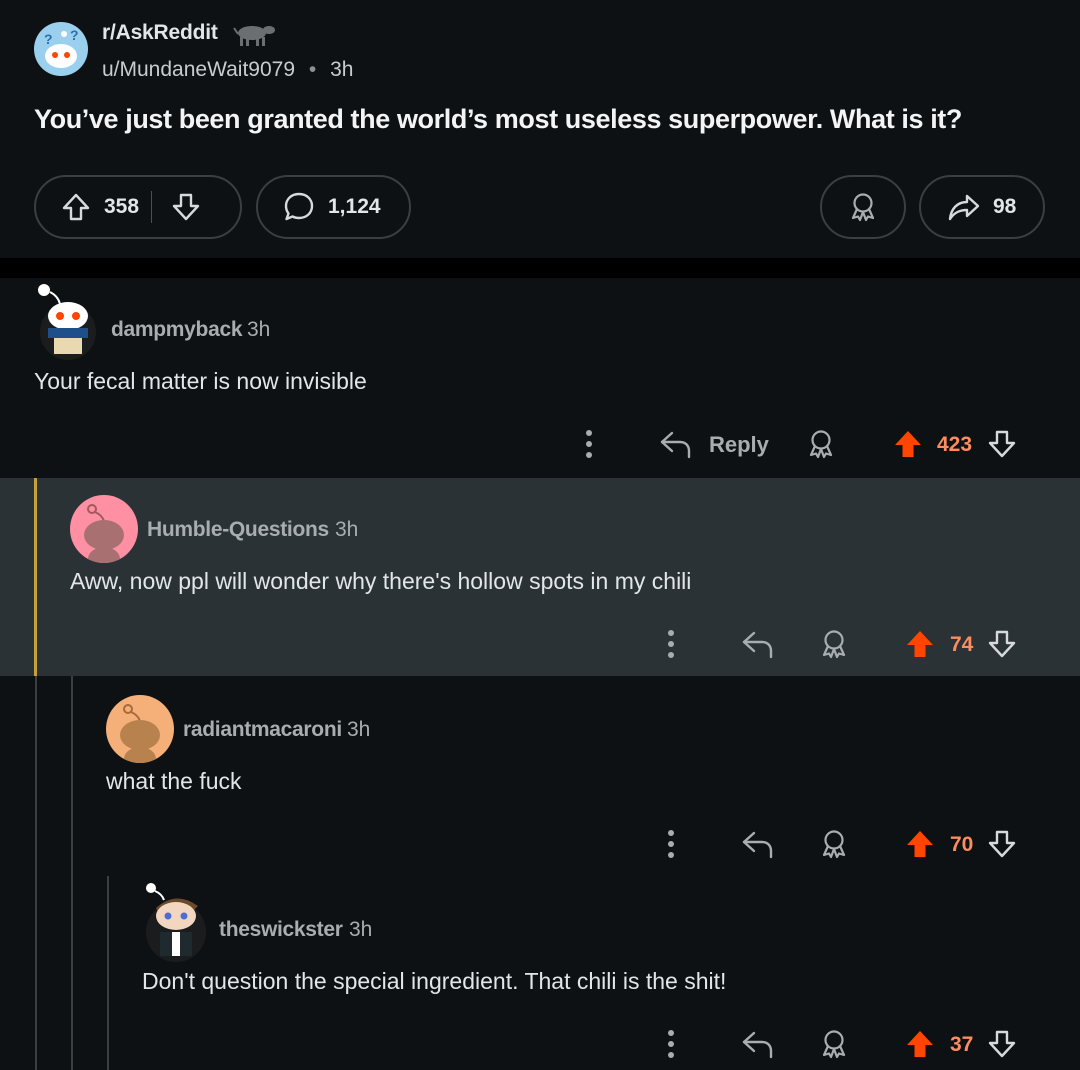 Image resolution: width=1080 pixels, height=1070 pixels. Describe the element at coordinates (174, 781) in the screenshot. I see `comment-body: what the fuck` at that location.